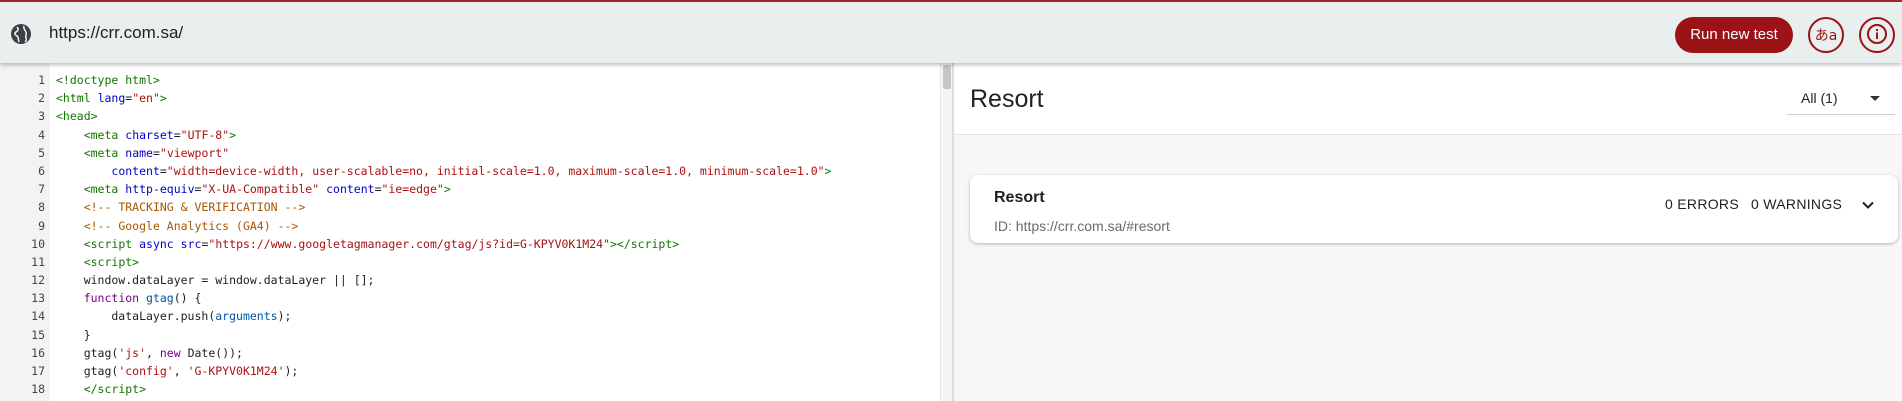  I want to click on code-text: }, so click(73, 334).